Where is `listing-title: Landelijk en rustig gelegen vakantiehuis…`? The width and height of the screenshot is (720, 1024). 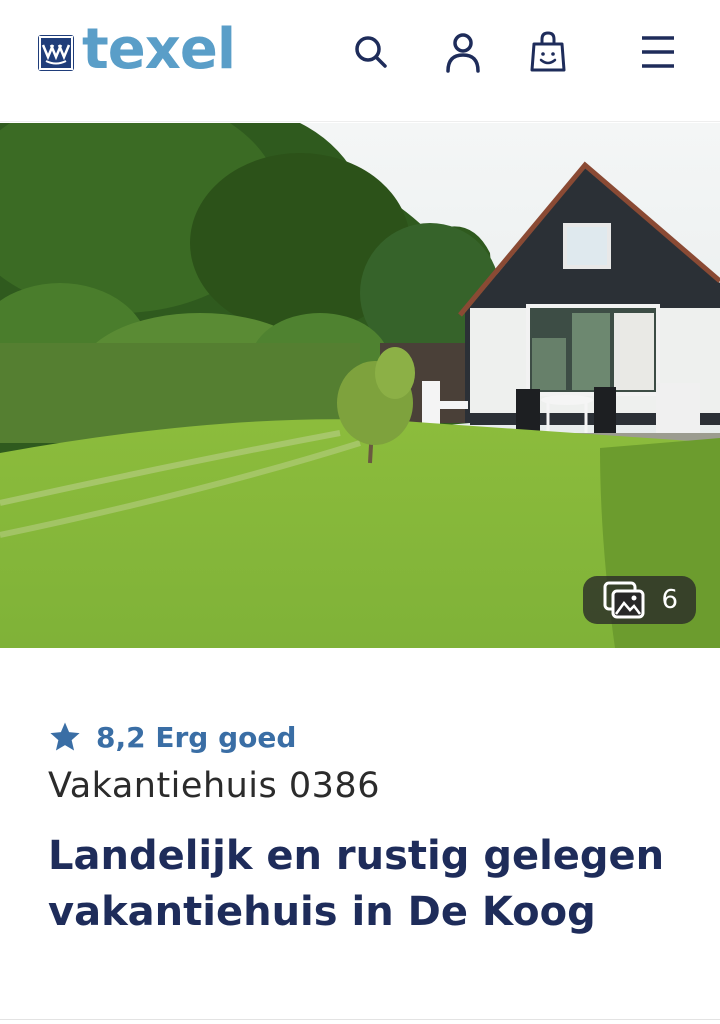 listing-title: Landelijk en rustig gelegen vakantiehuis… is located at coordinates (356, 884).